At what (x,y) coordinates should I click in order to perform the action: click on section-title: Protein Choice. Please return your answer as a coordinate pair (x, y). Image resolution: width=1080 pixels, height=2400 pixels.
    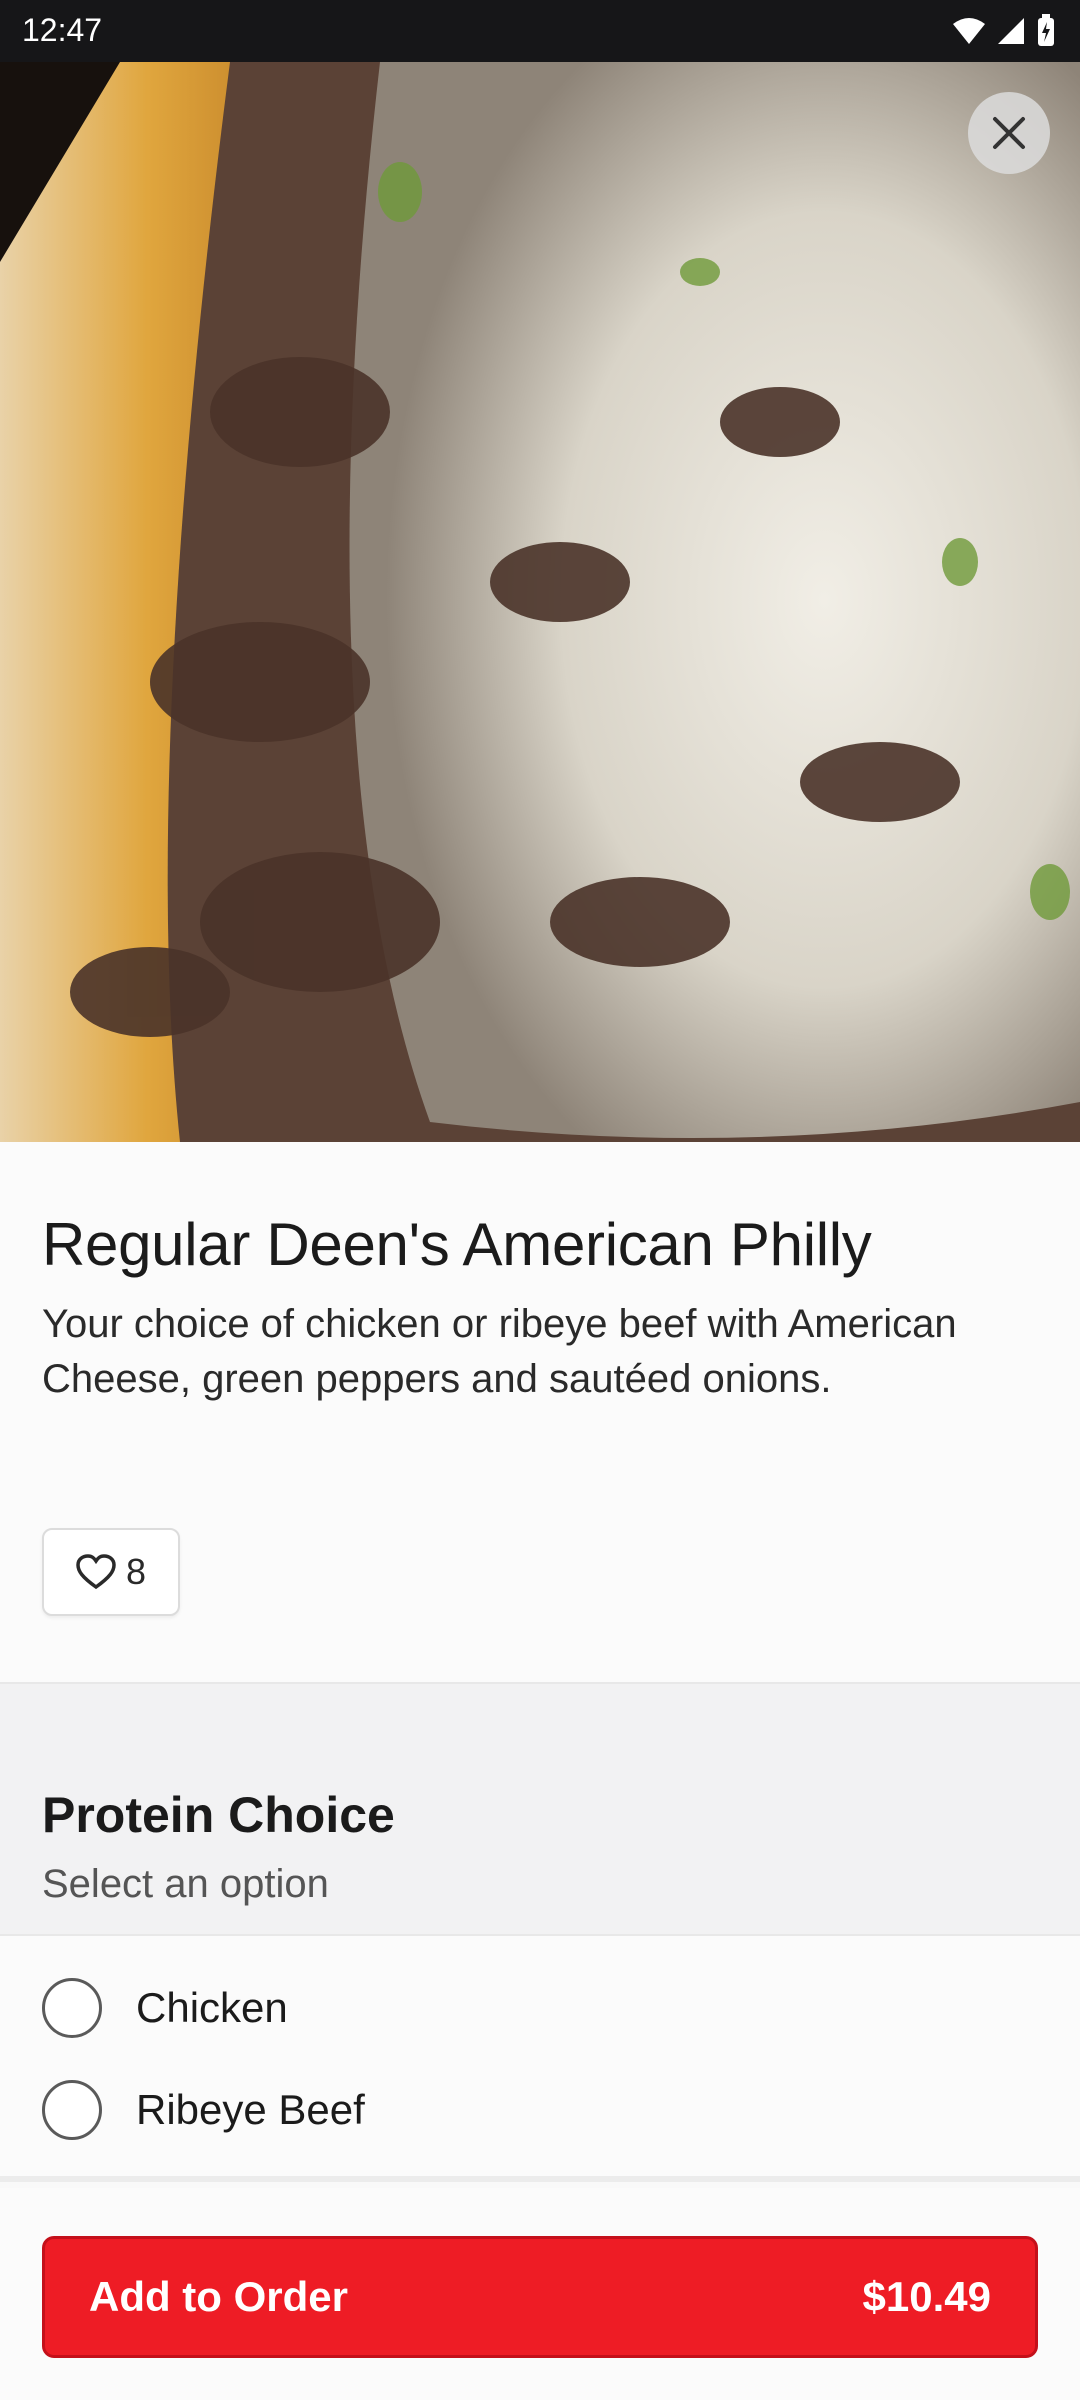
    Looking at the image, I should click on (218, 1815).